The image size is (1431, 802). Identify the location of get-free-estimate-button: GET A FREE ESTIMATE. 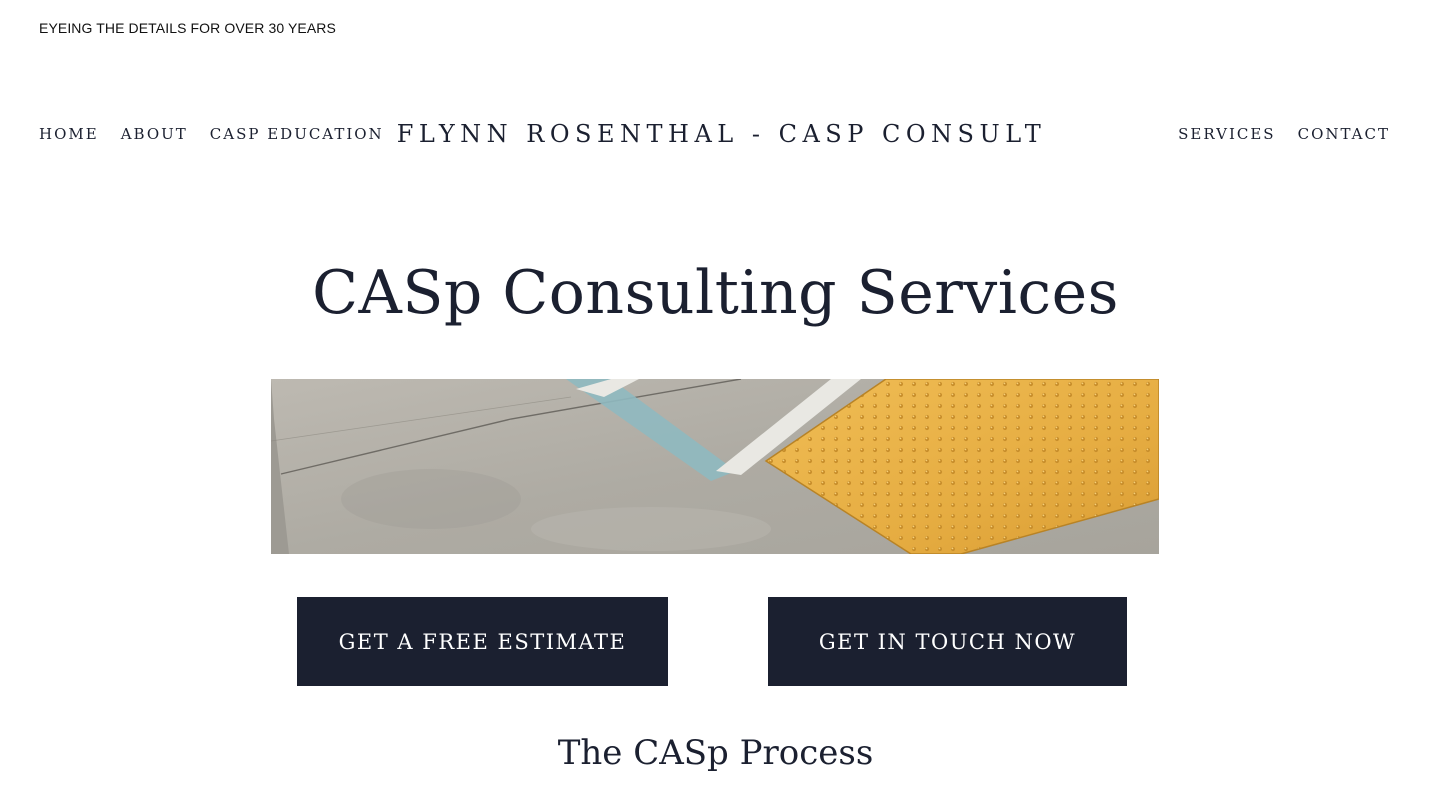
(482, 641).